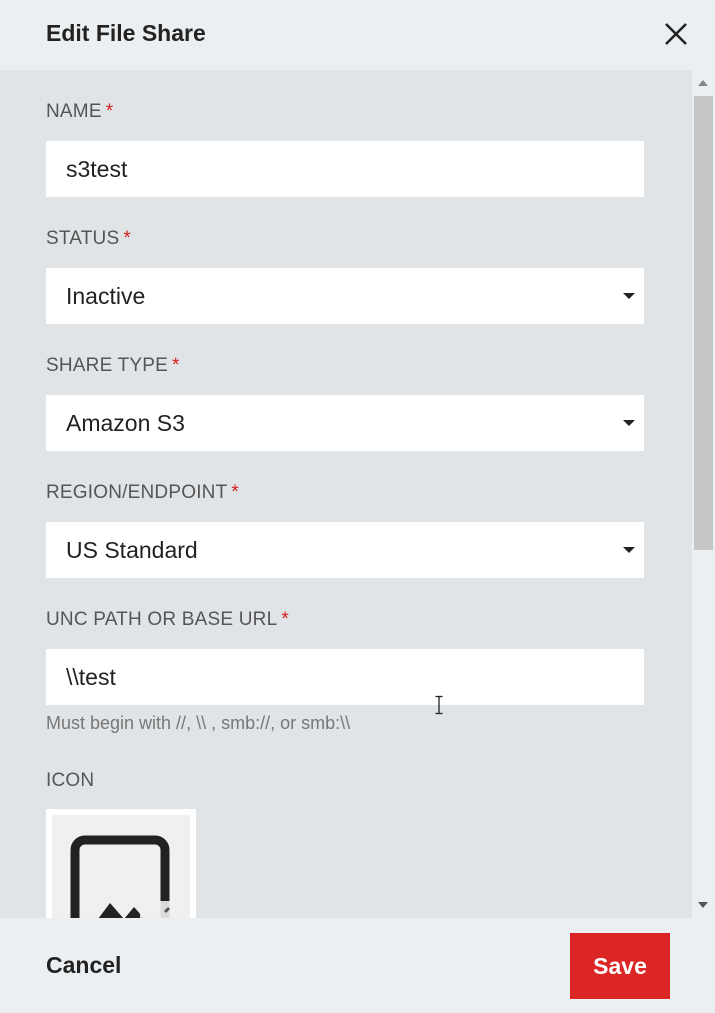 This screenshot has width=715, height=1013. Describe the element at coordinates (620, 966) in the screenshot. I see `save-button: Save` at that location.